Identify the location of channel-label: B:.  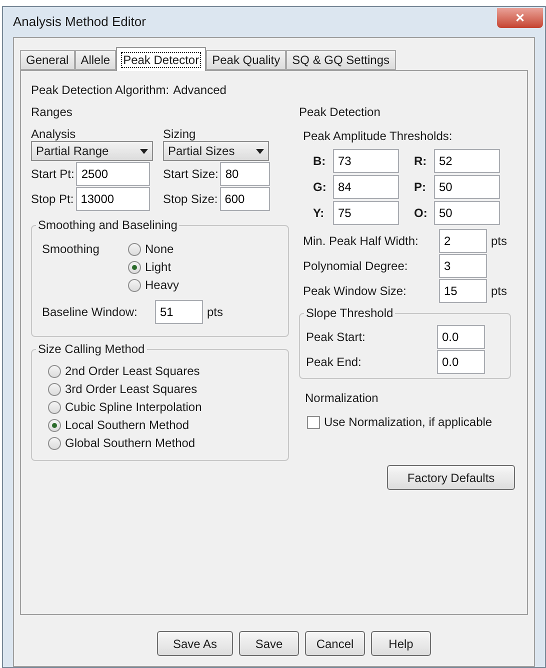
(320, 161).